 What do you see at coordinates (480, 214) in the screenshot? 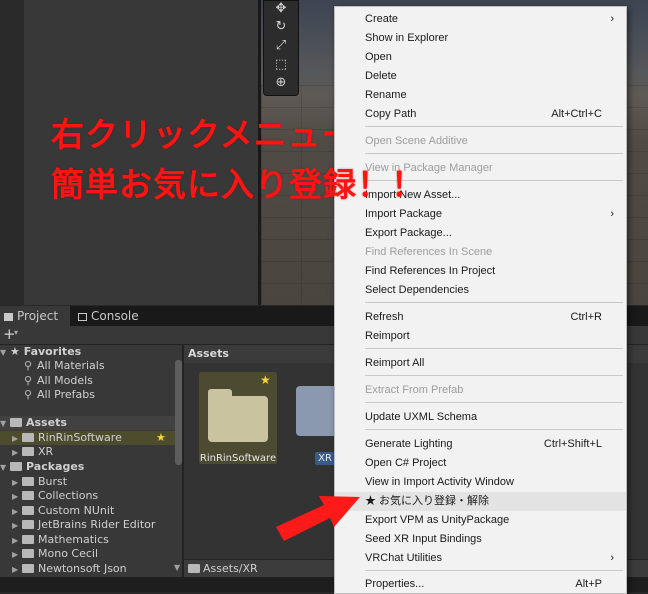
I see `menu-item-import-package: Import Package ›` at bounding box center [480, 214].